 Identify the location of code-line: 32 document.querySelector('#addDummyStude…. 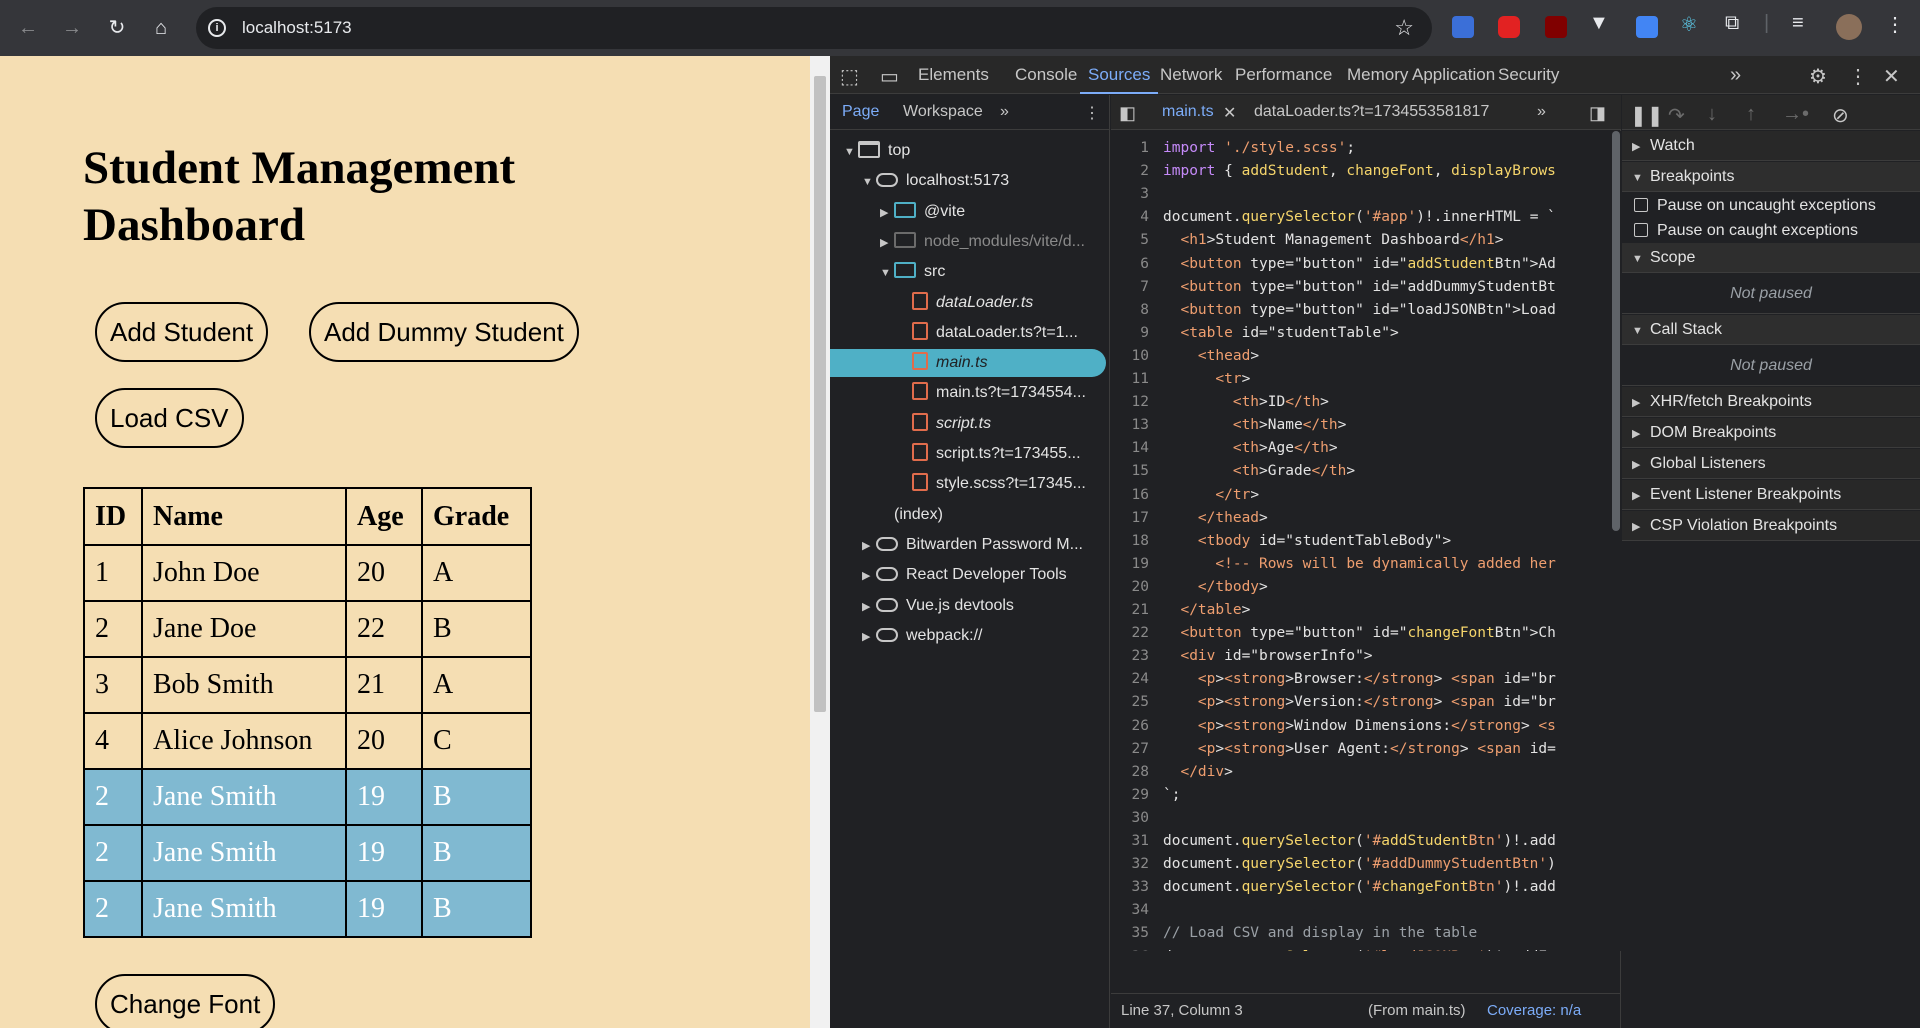
(1361, 864).